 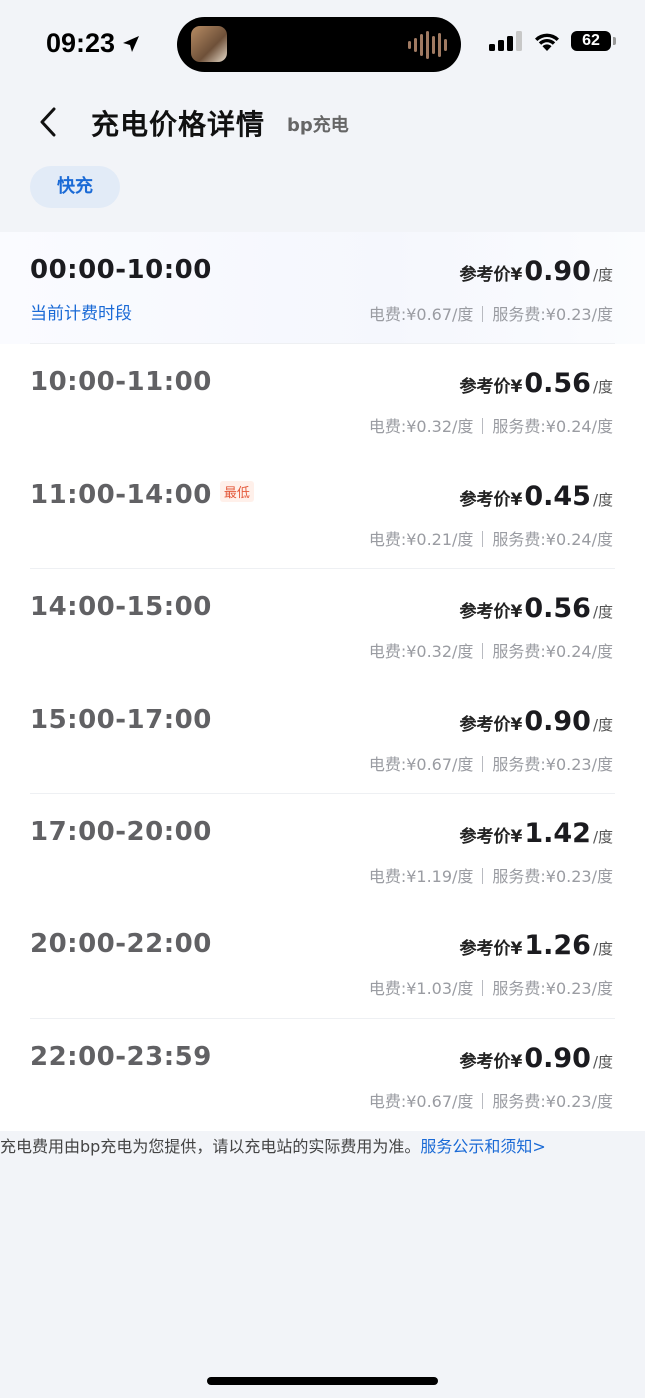 I want to click on period-time: 10:00-11:00, so click(x=121, y=382).